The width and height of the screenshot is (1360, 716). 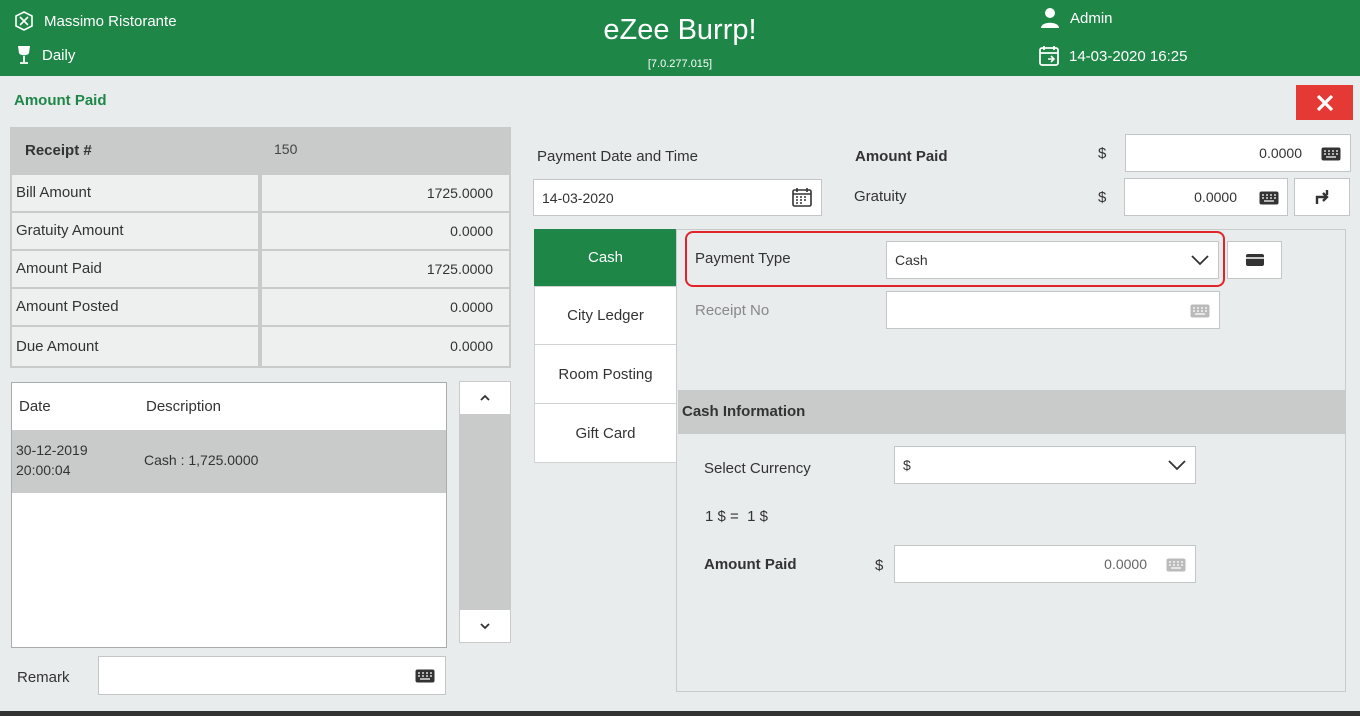 I want to click on redirect-arrow-icon, so click(x=1322, y=197).